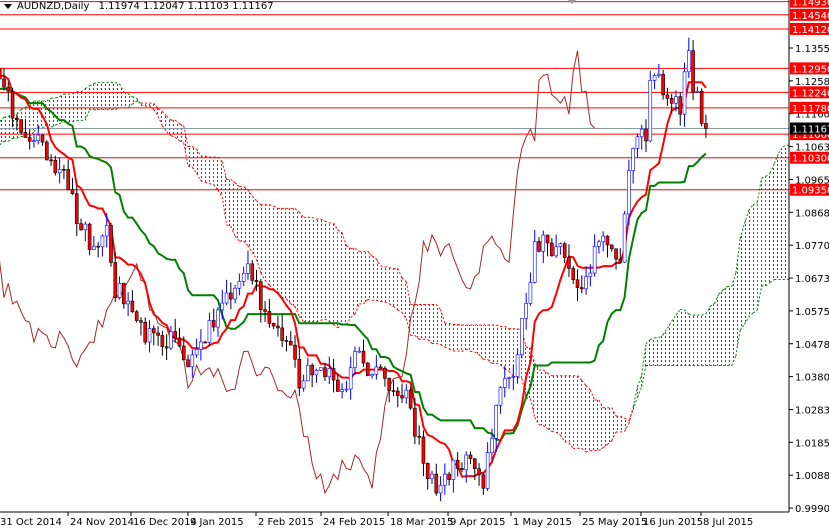 The width and height of the screenshot is (829, 530). Describe the element at coordinates (812, 509) in the screenshot. I see `price-tick-label: 0.99905` at that location.